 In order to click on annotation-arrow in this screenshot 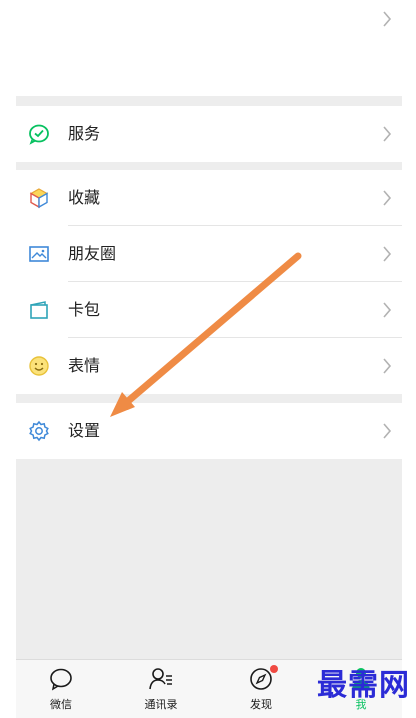, I will do `click(206, 334)`.